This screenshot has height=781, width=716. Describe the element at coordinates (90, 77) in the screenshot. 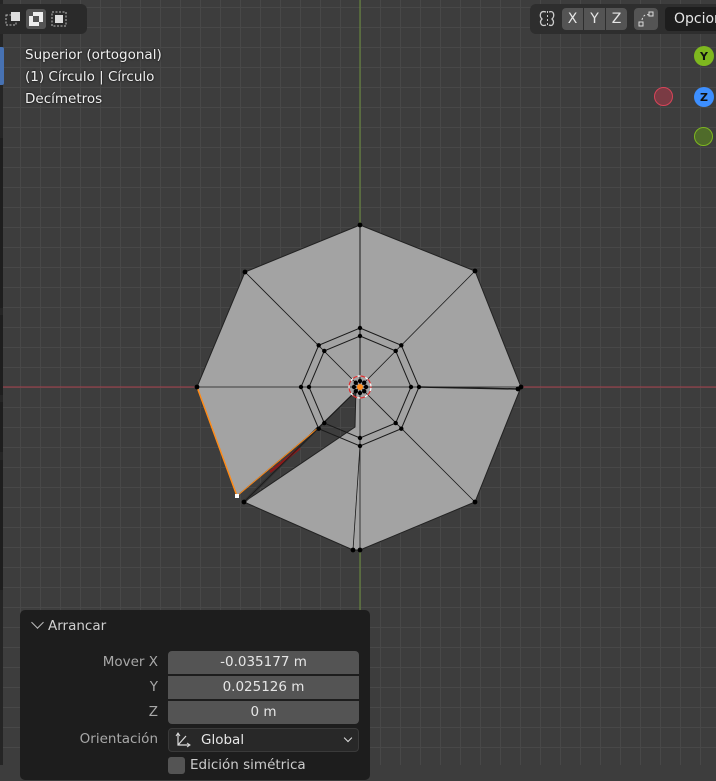

I see `object-info: (1) Círculo | Círculo` at that location.